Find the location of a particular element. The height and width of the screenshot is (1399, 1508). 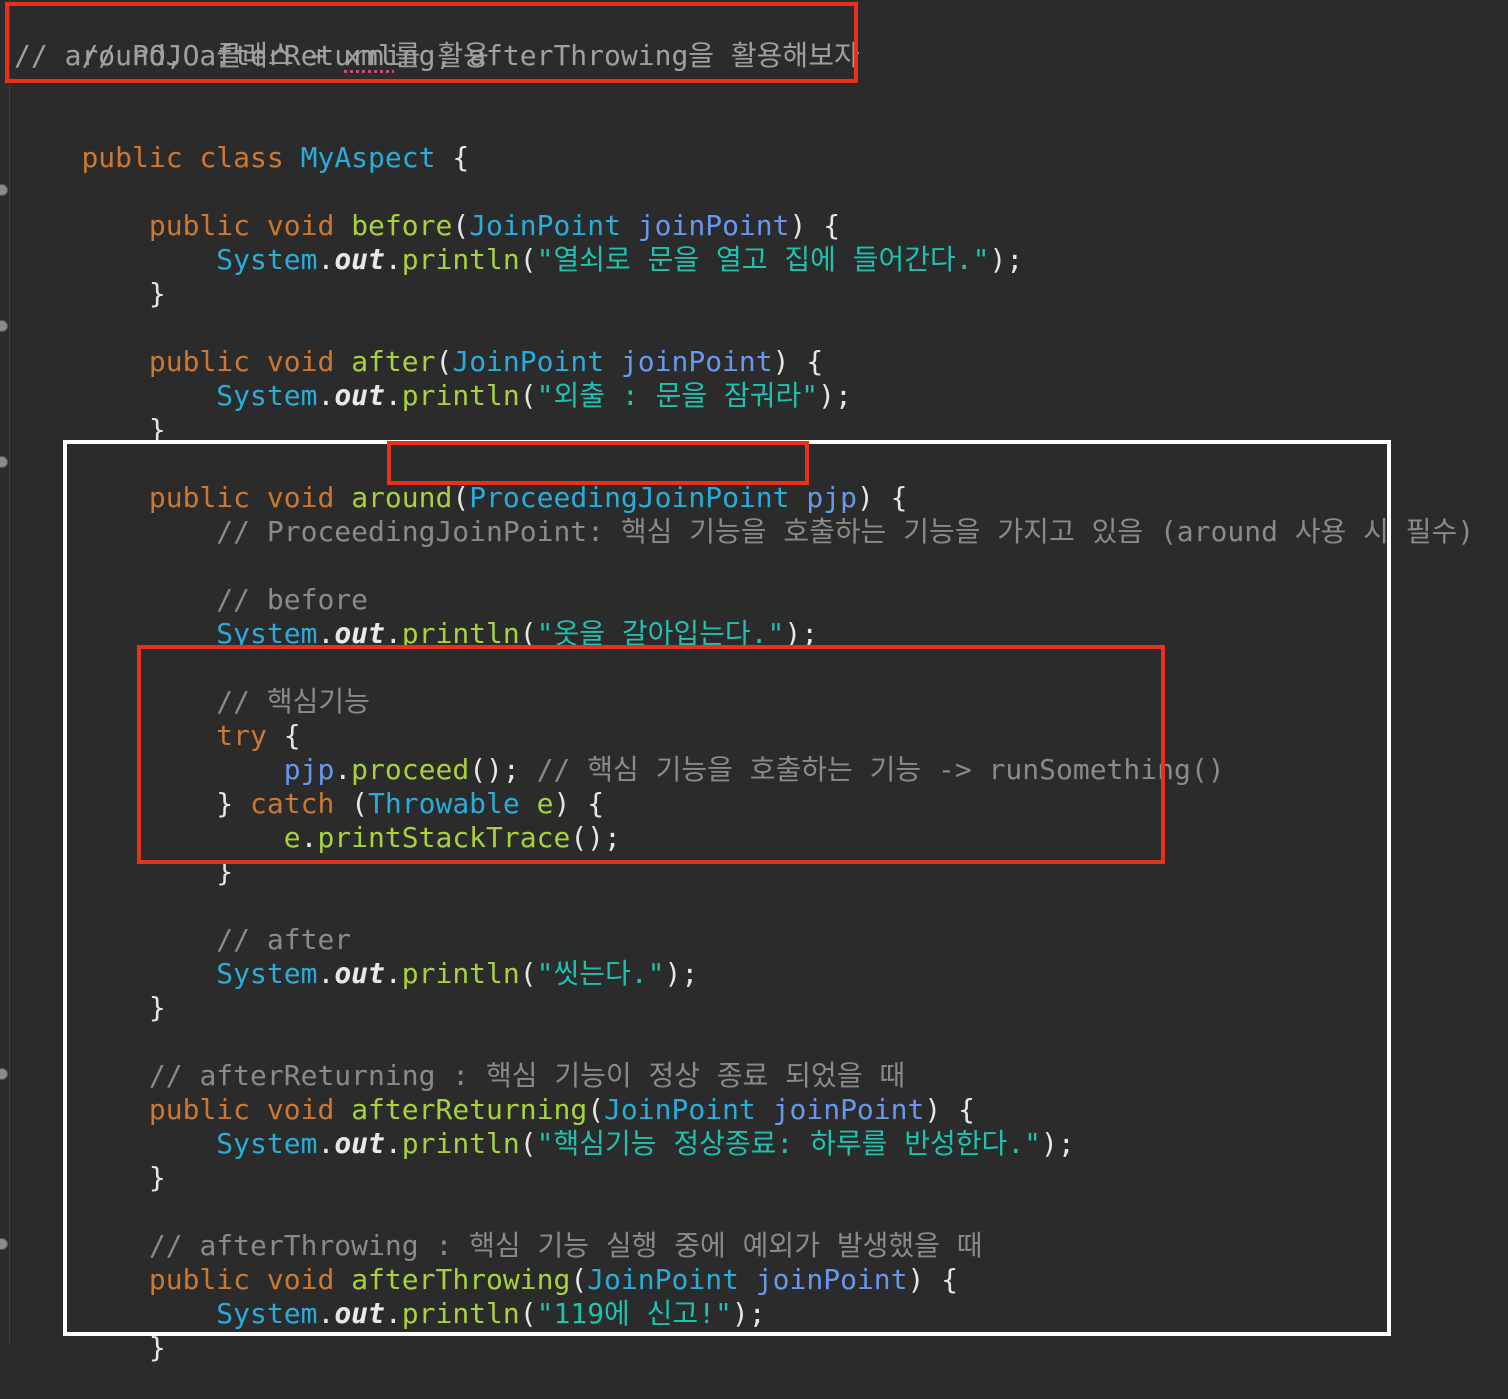

code-line-print-stack-trace: e.printStackTrace(); is located at coordinates (452, 837).